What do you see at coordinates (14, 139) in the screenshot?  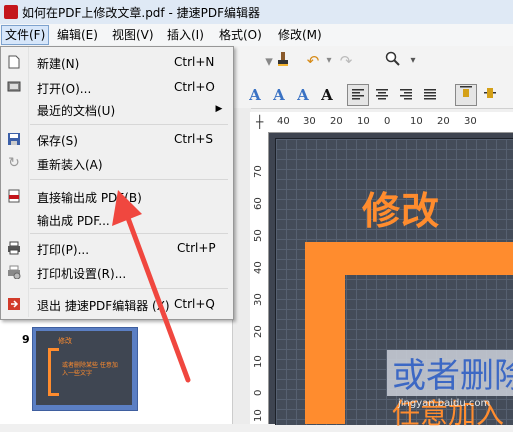 I see `save-icon` at bounding box center [14, 139].